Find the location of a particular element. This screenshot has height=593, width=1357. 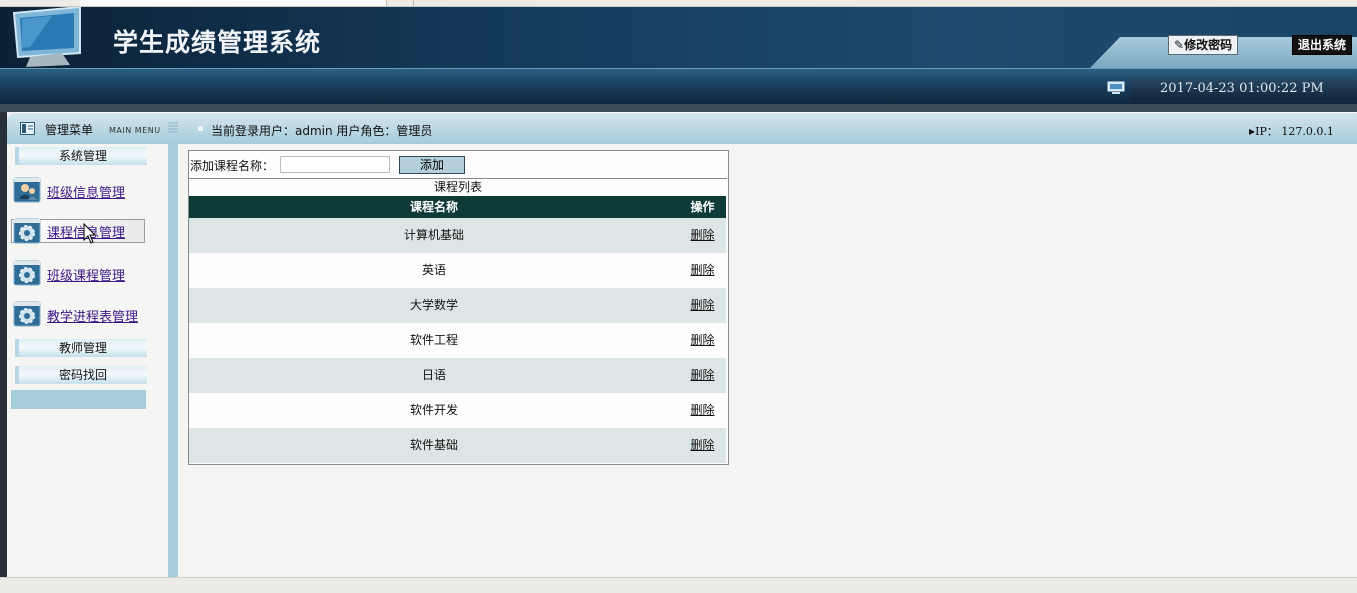

change-password-label: 修改密码 is located at coordinates (1208, 45).